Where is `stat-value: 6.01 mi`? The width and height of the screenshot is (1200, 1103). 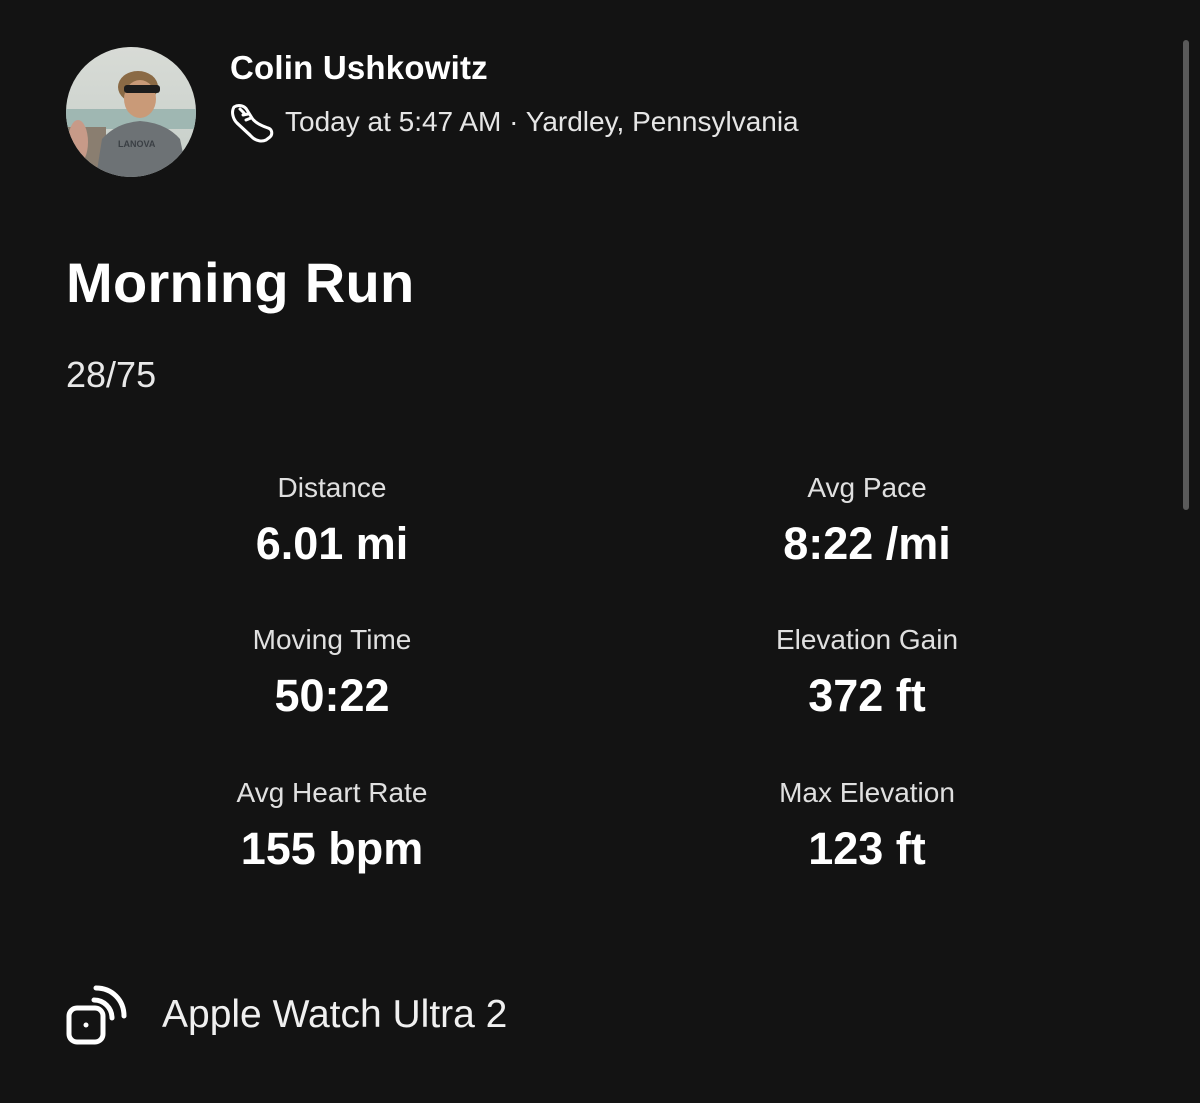
stat-value: 6.01 mi is located at coordinates (332, 543).